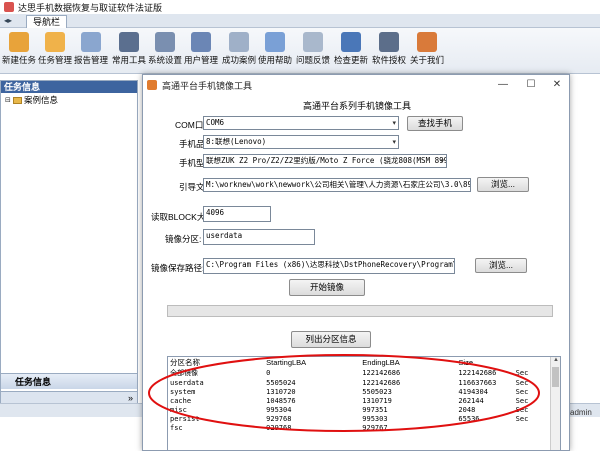  Describe the element at coordinates (300, 7) in the screenshot. I see `app-titlebar: 达思手机数据恢复与取证软件法证版` at that location.